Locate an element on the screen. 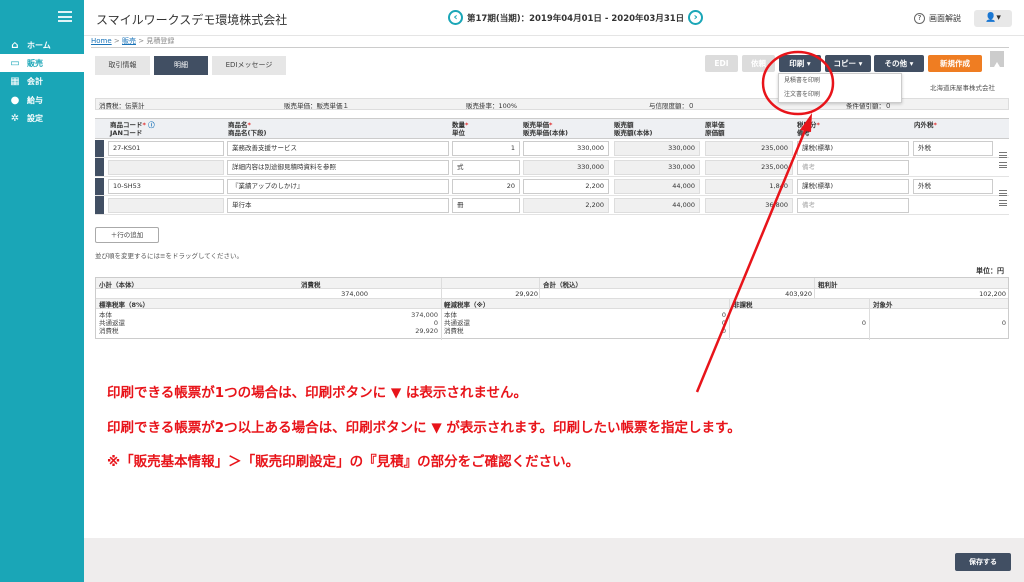 The width and height of the screenshot is (1024, 582). user-icon: 👤▾ is located at coordinates (993, 18).